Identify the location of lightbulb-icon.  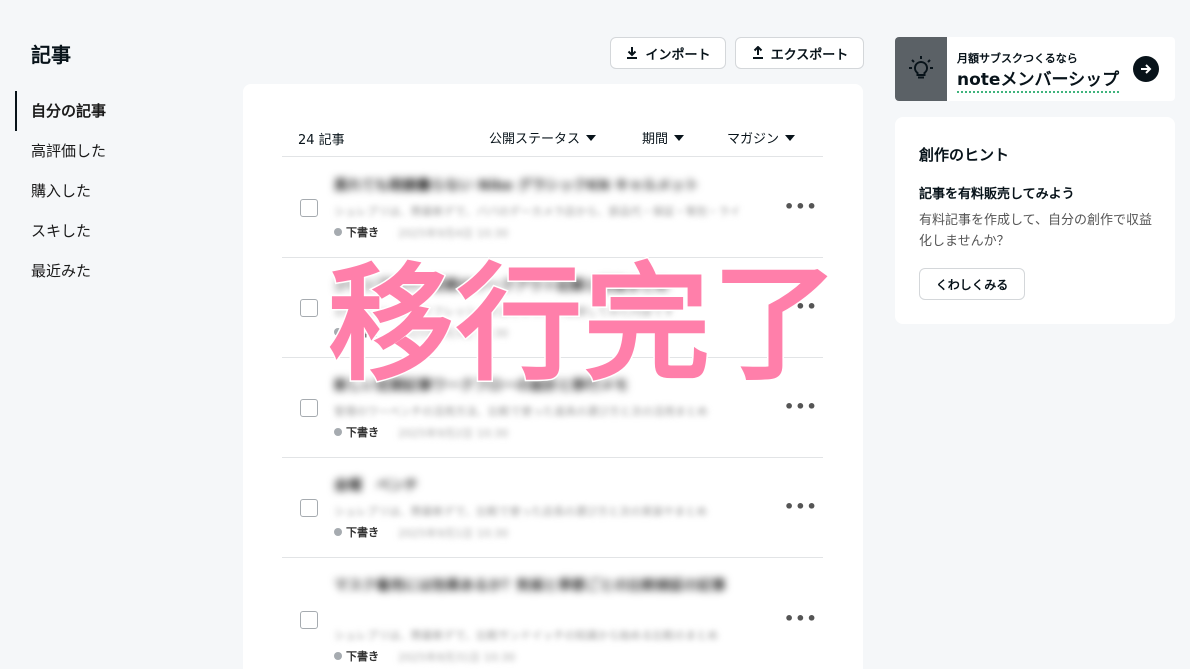
(921, 67).